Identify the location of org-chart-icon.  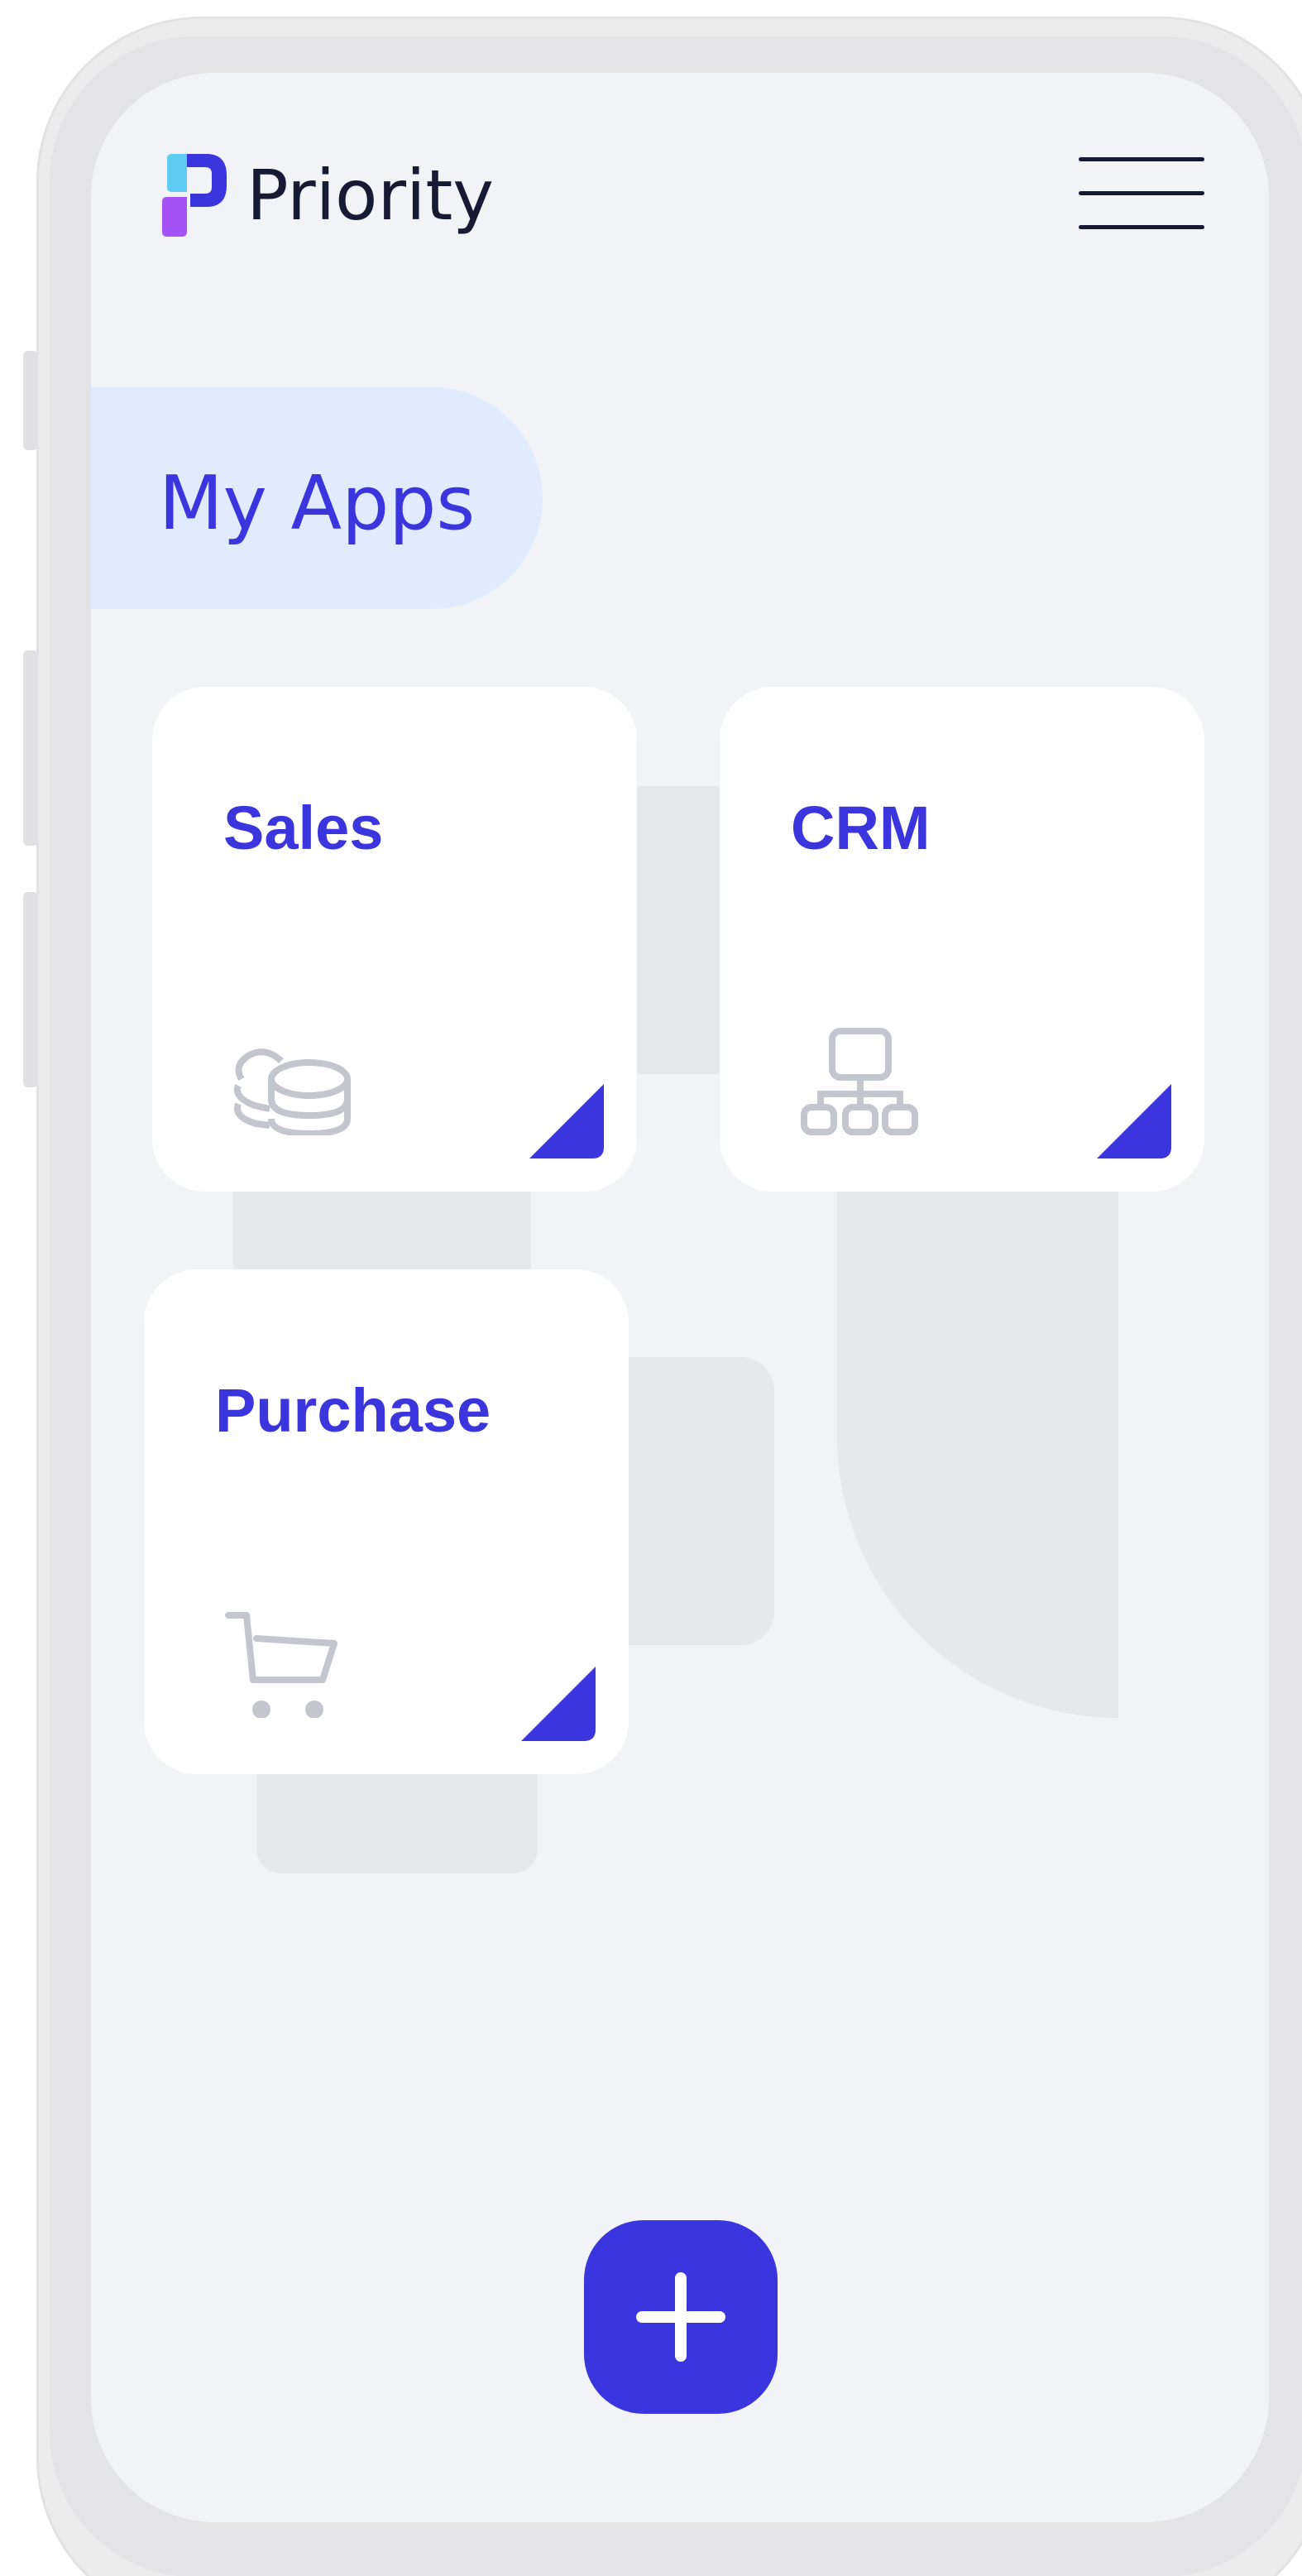
(859, 1081).